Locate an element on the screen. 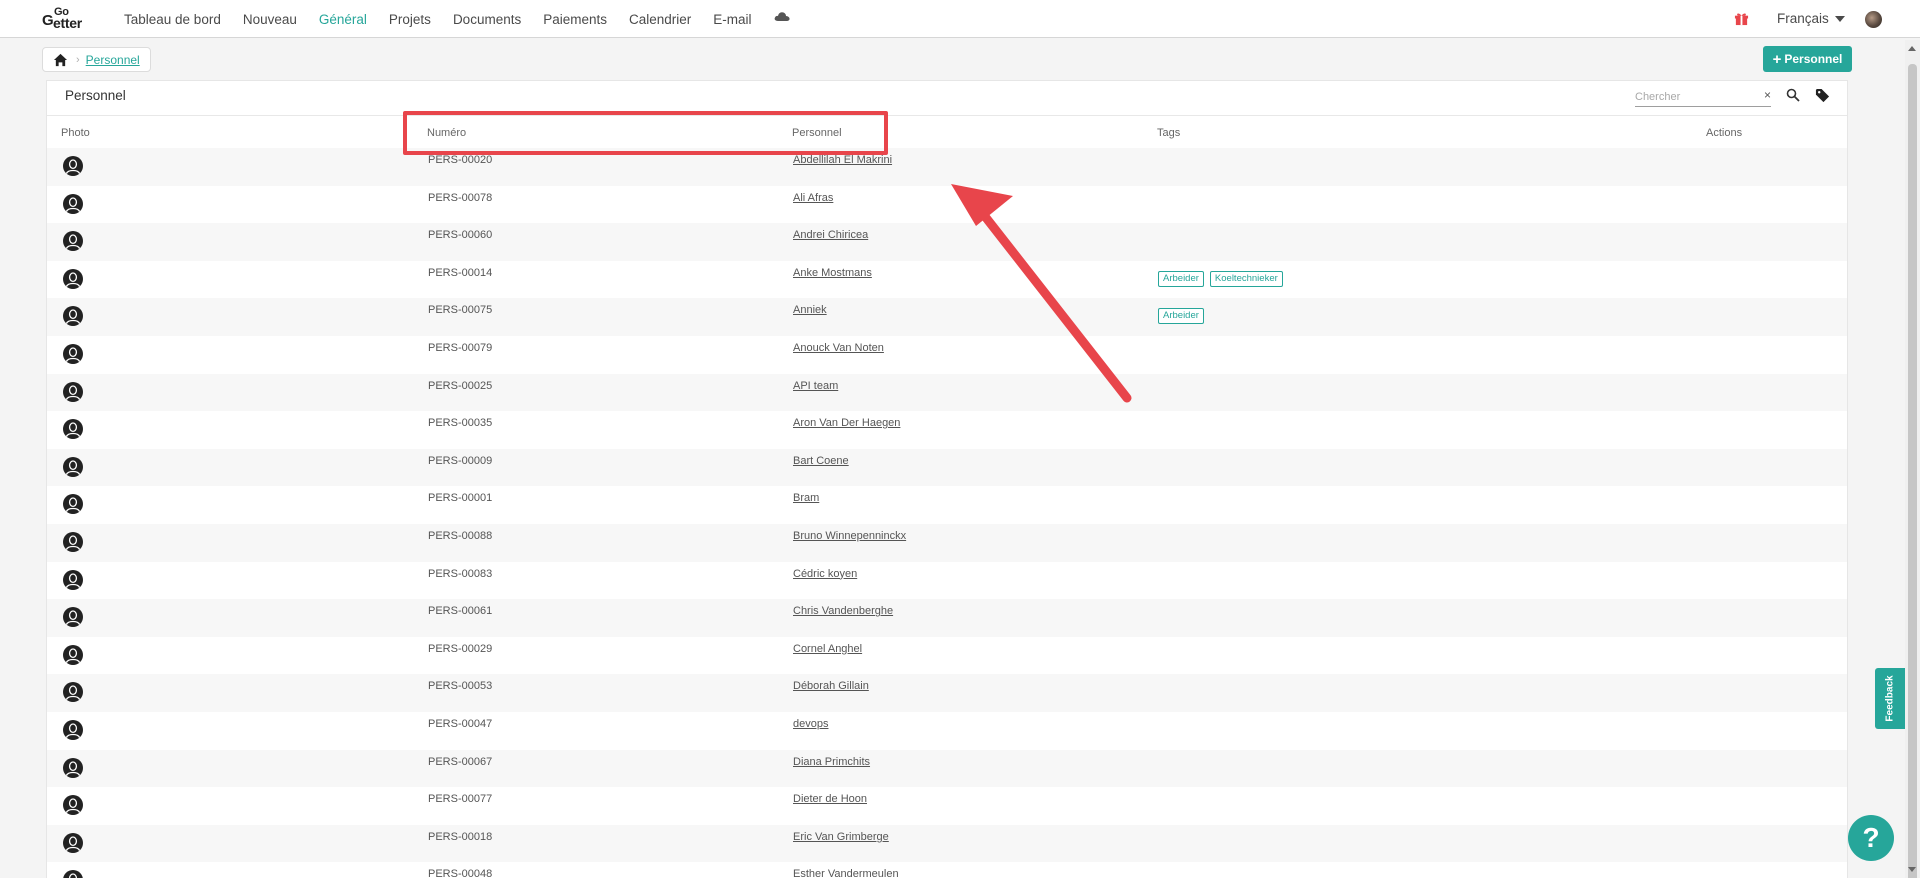 Image resolution: width=1920 pixels, height=878 pixels. personnel-name-link: Bruno Winnepenninckx is located at coordinates (849, 536).